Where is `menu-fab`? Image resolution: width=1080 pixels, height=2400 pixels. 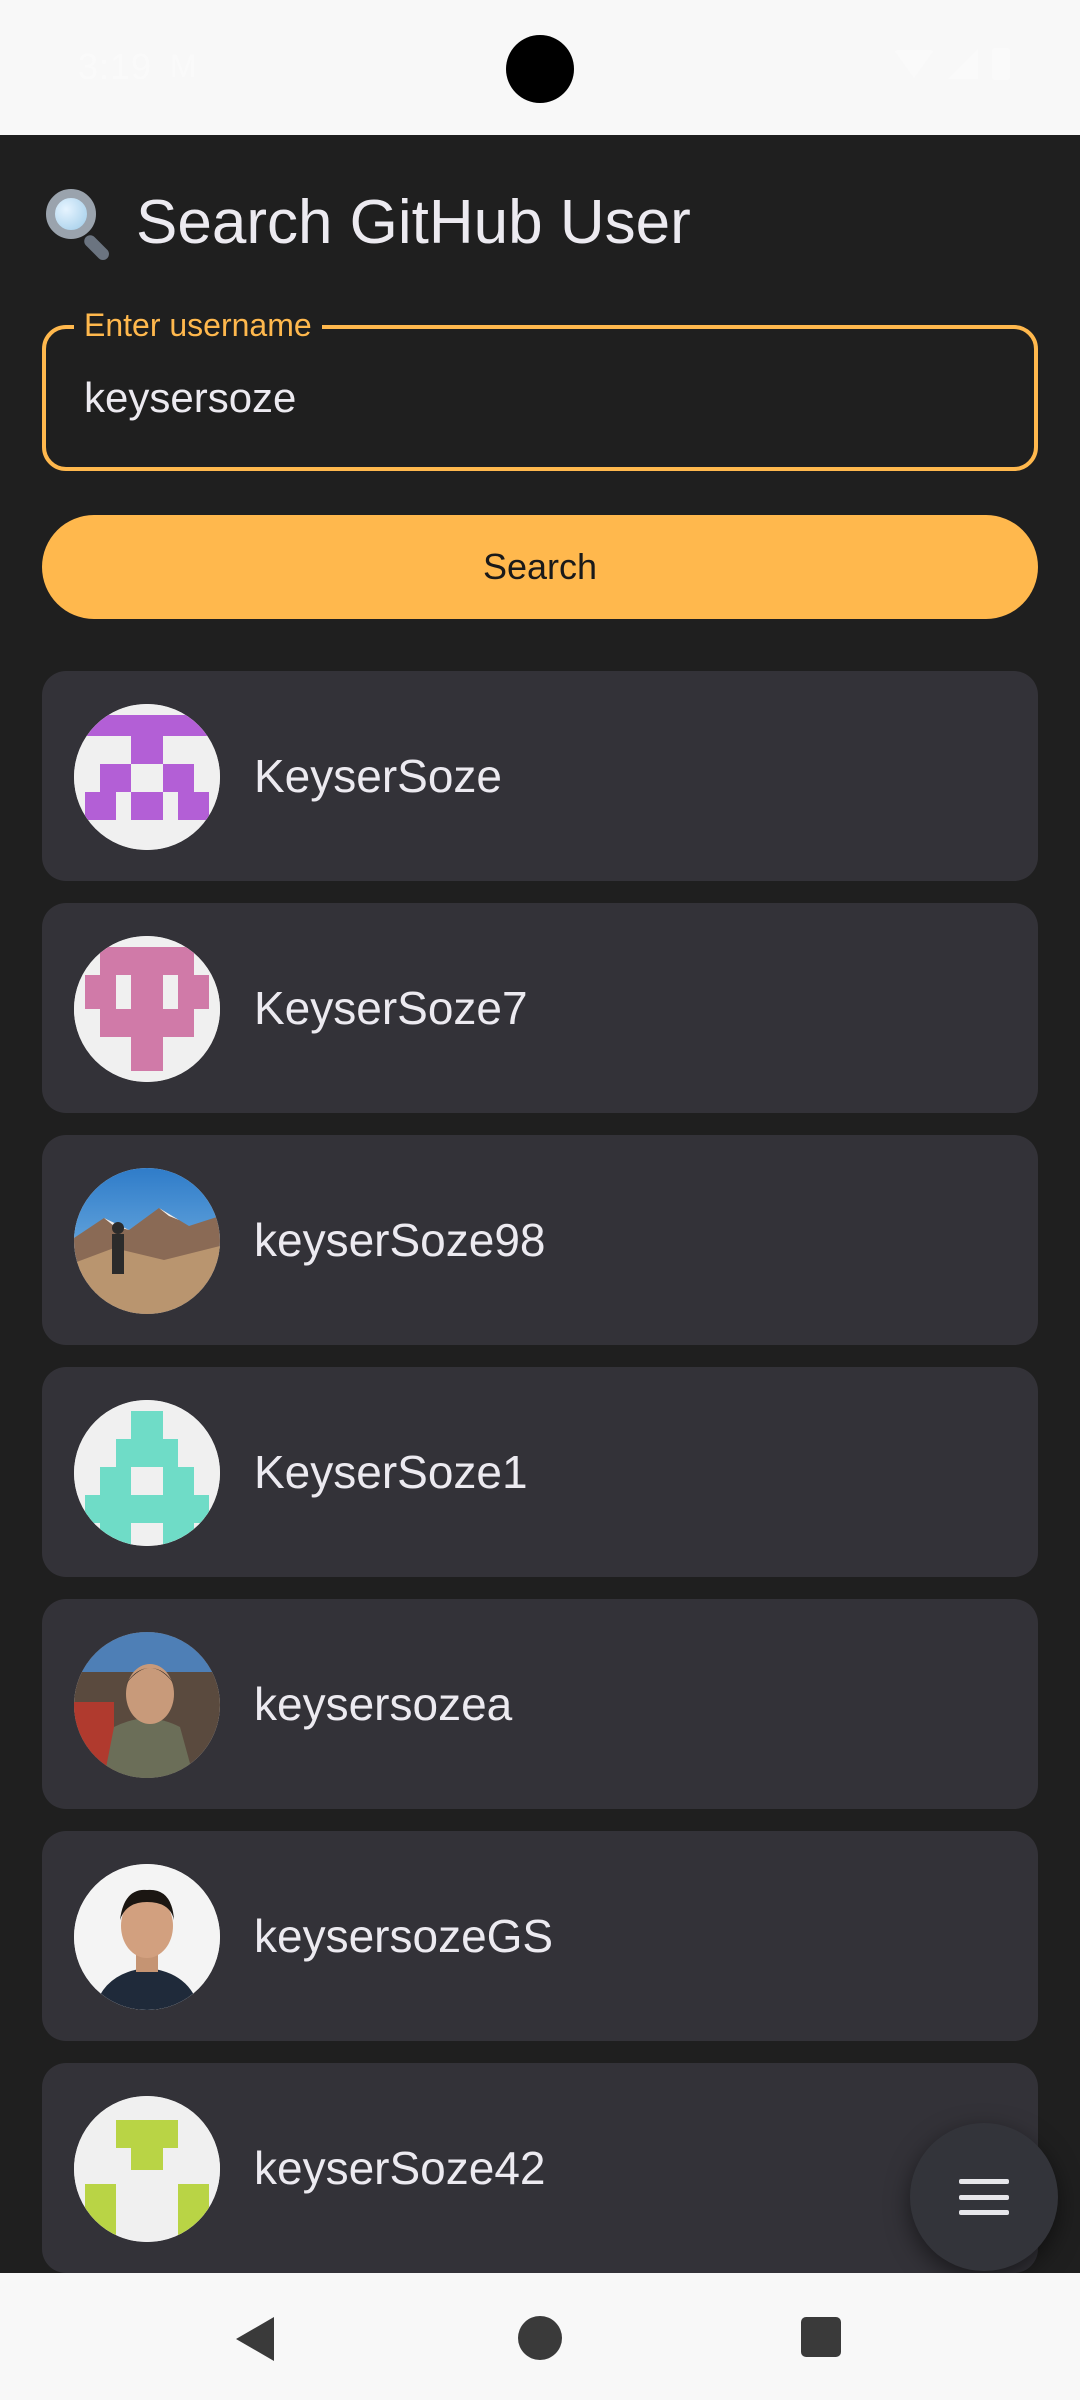 menu-fab is located at coordinates (984, 2197).